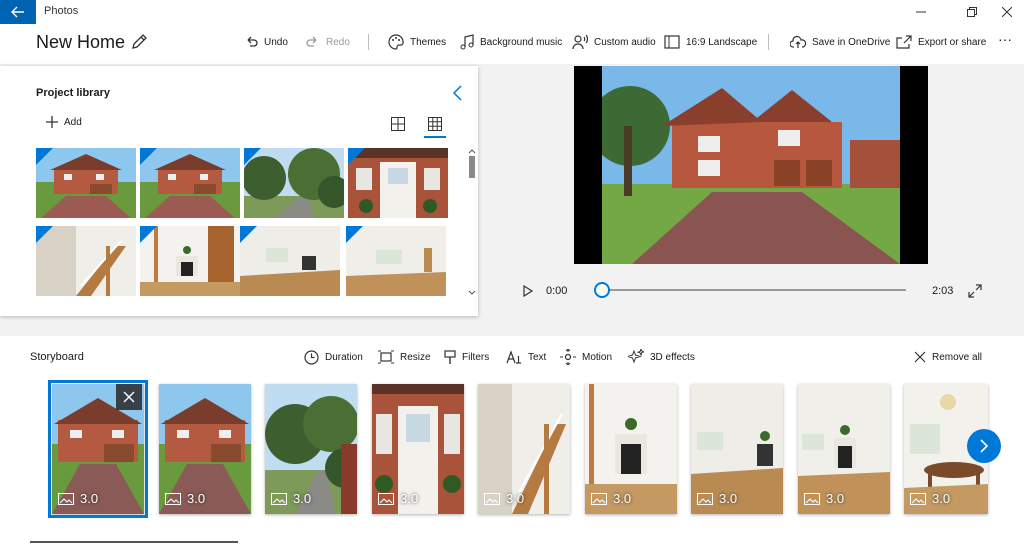 The width and height of the screenshot is (1024, 546). I want to click on motion-button: Motion, so click(586, 357).